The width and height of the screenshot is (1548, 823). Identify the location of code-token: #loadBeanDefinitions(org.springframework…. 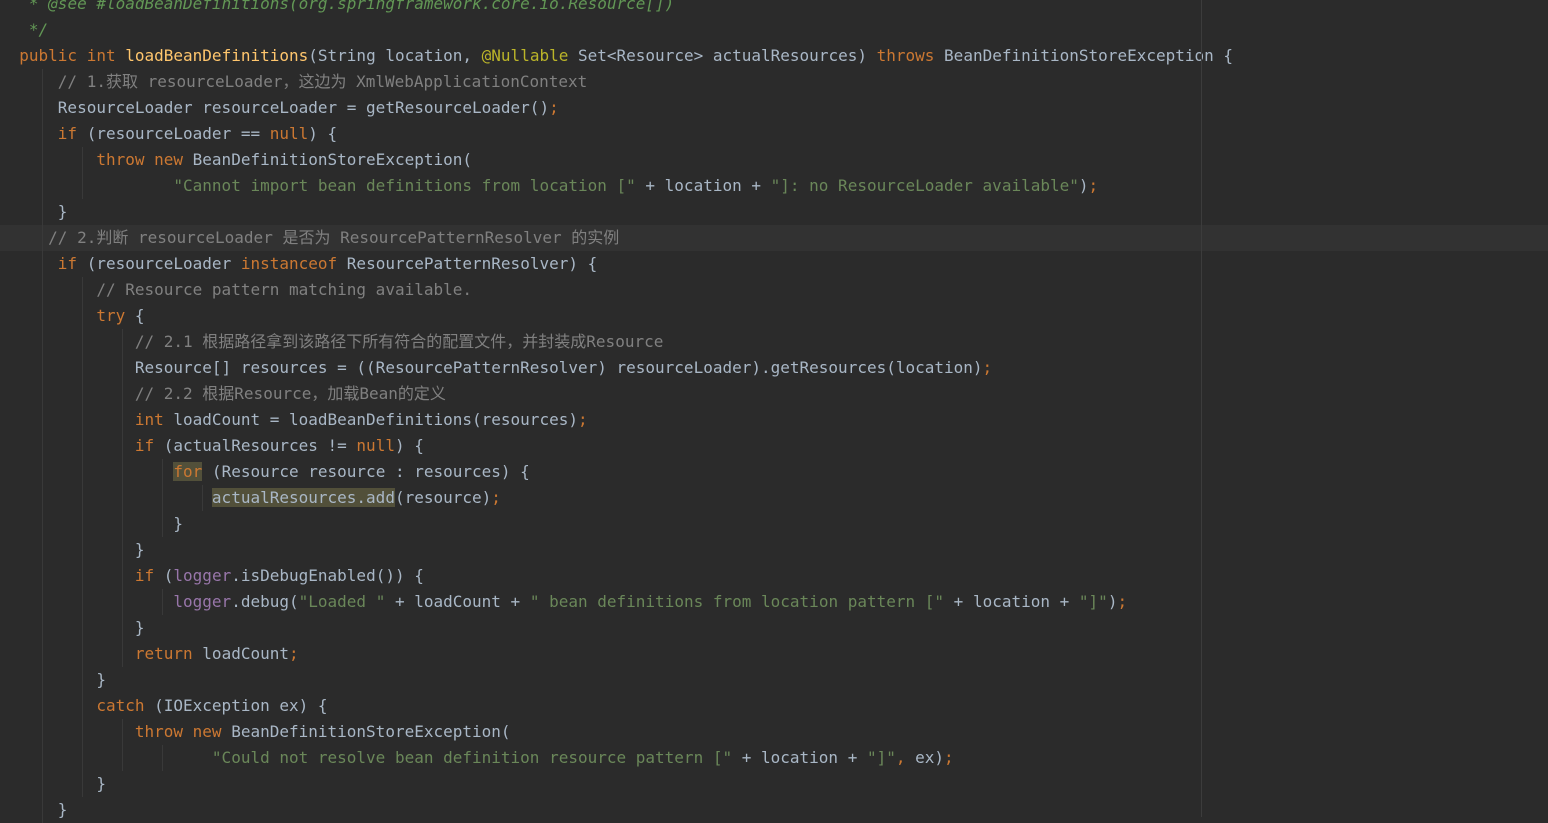
(380, 6).